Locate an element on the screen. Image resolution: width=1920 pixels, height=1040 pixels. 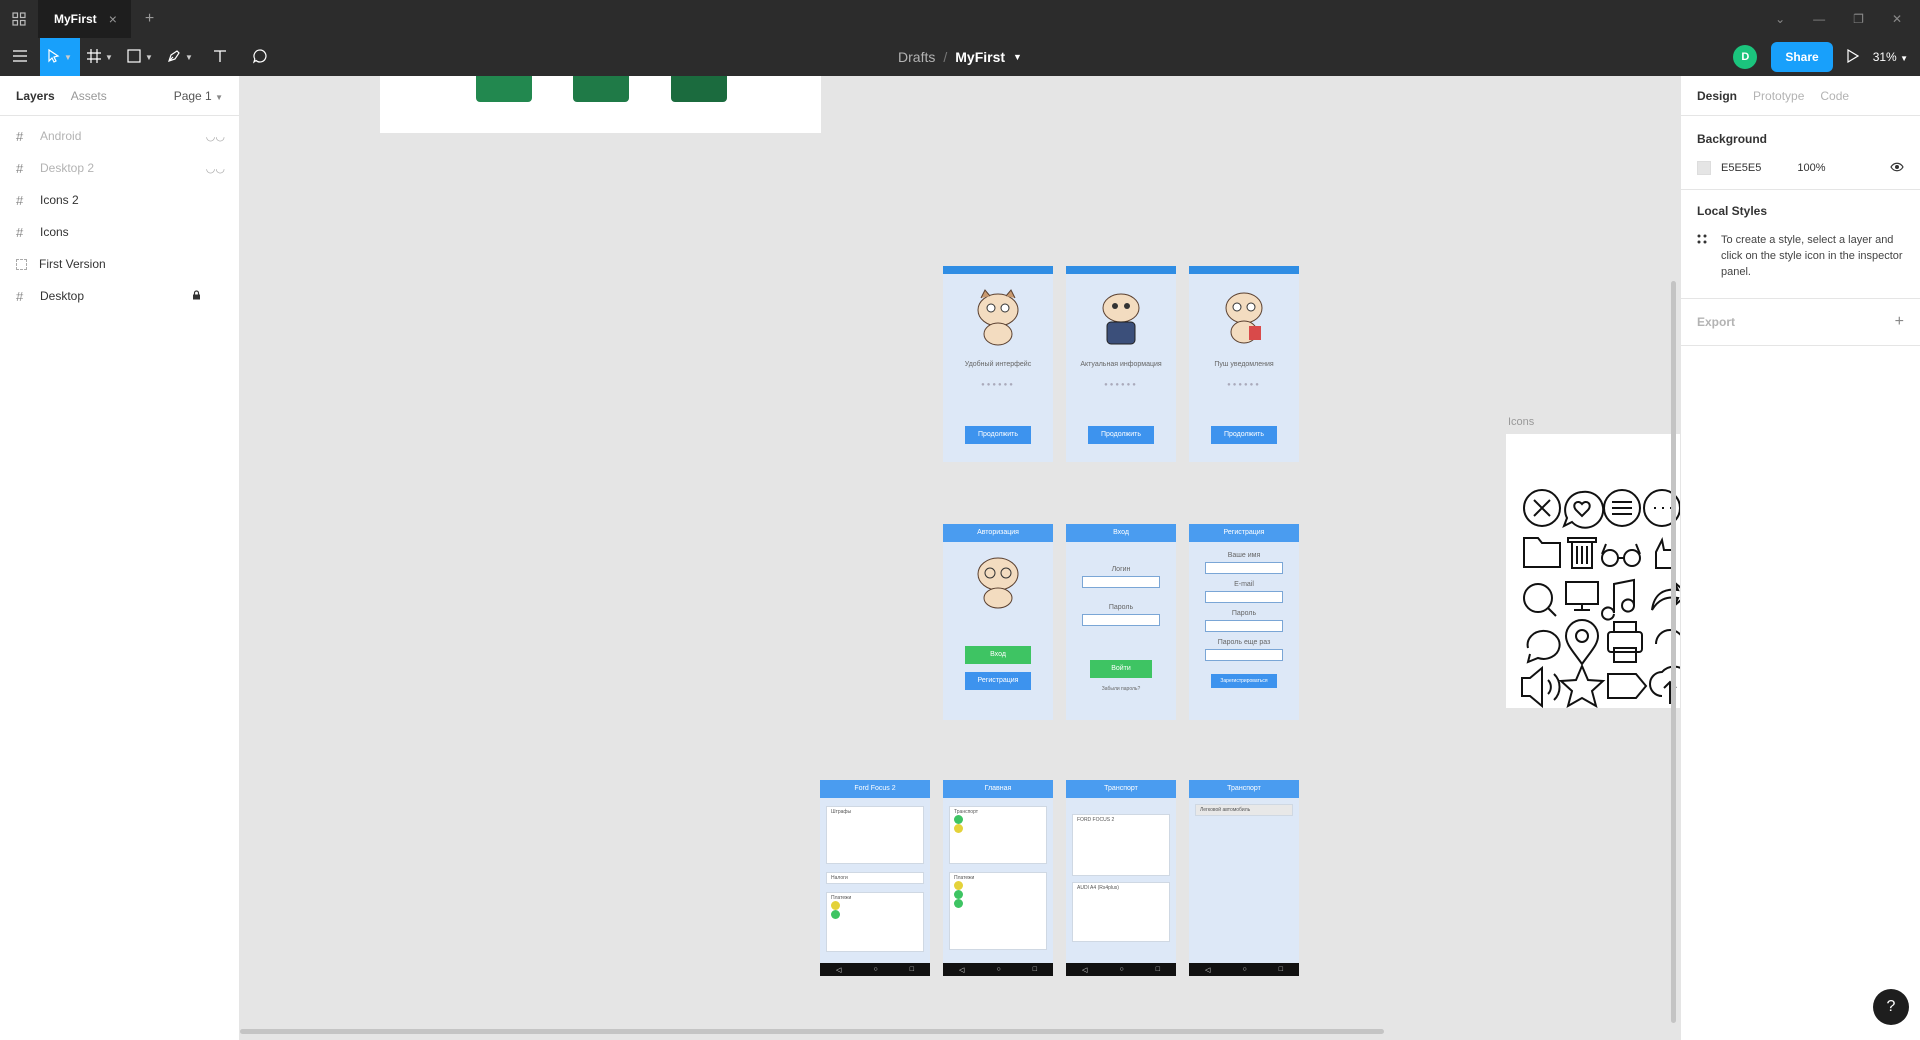
icons-frame is located at coordinates (1593, 571).